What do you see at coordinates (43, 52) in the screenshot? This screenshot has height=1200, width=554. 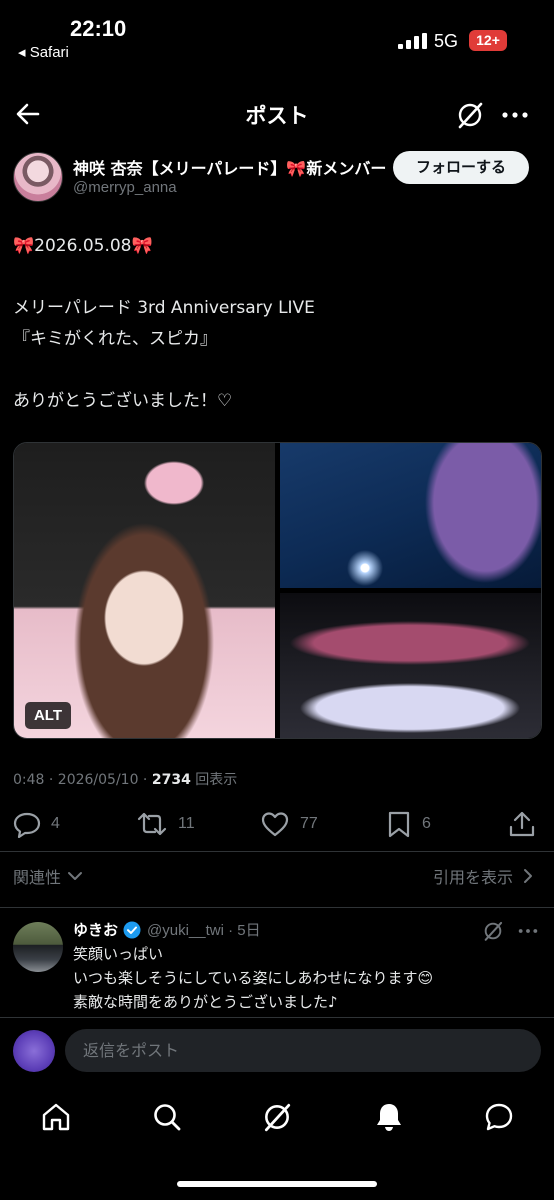 I see `back-to-safari: ◂ Safari` at bounding box center [43, 52].